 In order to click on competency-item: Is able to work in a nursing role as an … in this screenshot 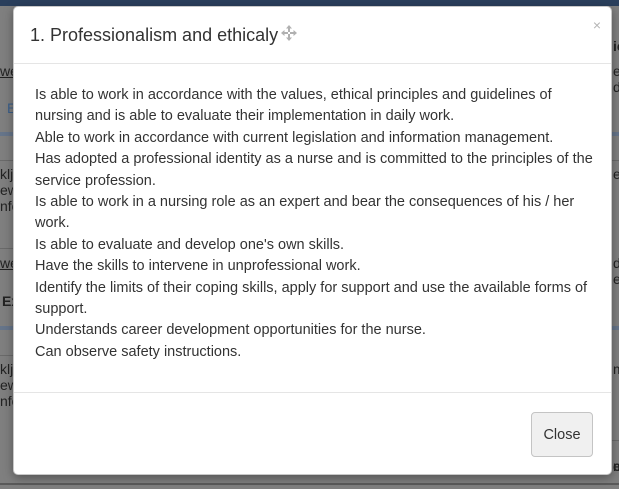, I will do `click(305, 213)`.